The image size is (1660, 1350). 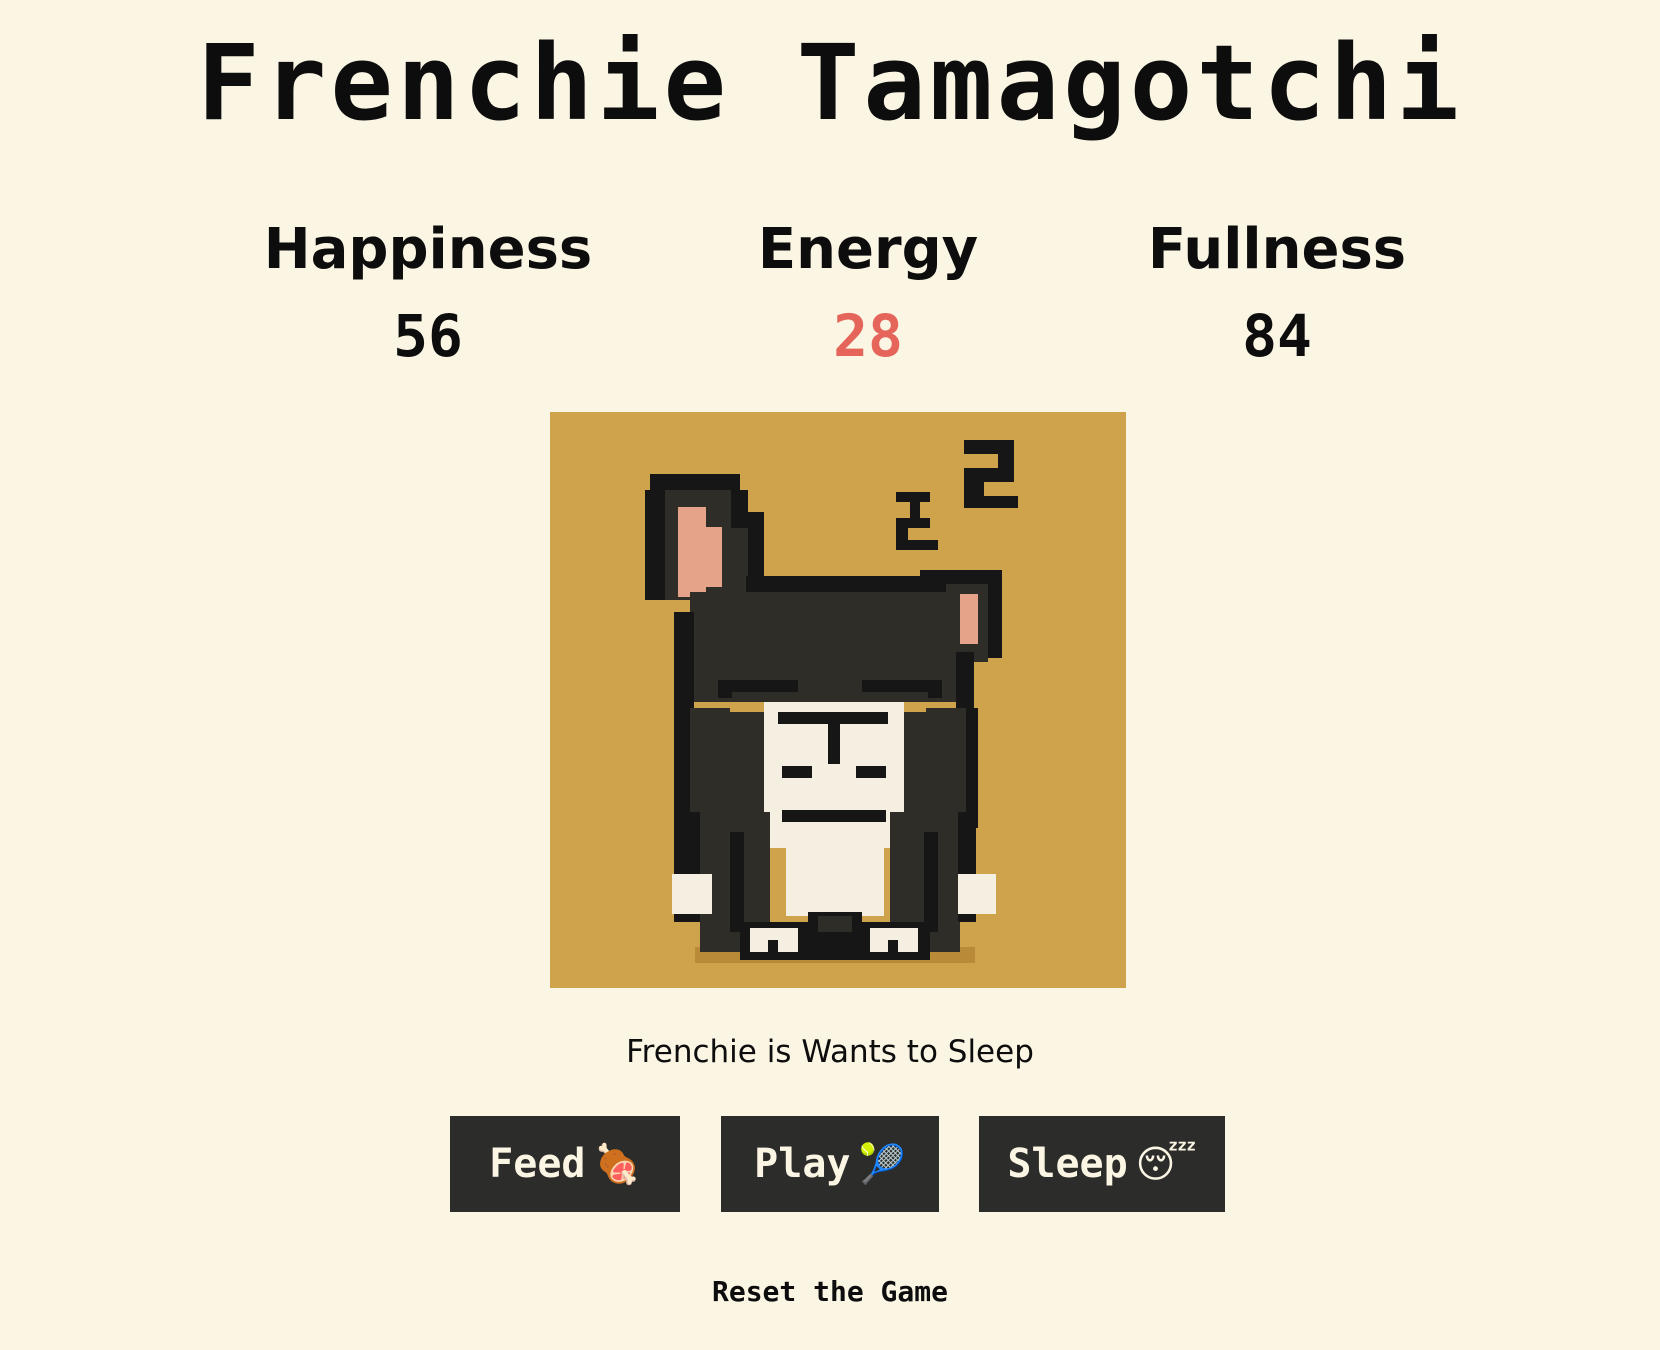 What do you see at coordinates (1067, 1164) in the screenshot?
I see `sleep-button-label: Sleep` at bounding box center [1067, 1164].